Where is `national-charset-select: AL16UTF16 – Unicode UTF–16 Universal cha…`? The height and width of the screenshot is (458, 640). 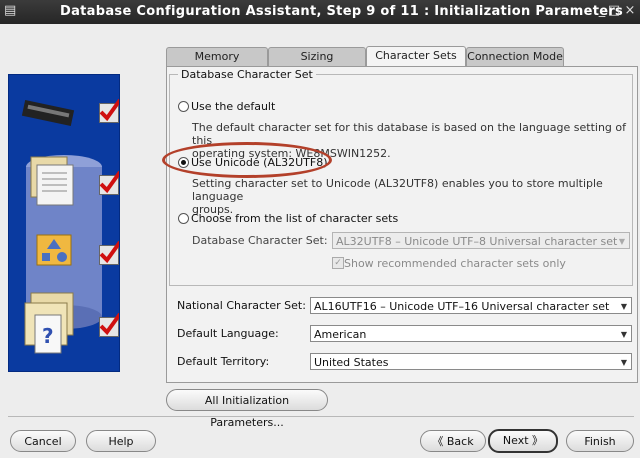 national-charset-select: AL16UTF16 – Unicode UTF–16 Universal cha… is located at coordinates (471, 305).